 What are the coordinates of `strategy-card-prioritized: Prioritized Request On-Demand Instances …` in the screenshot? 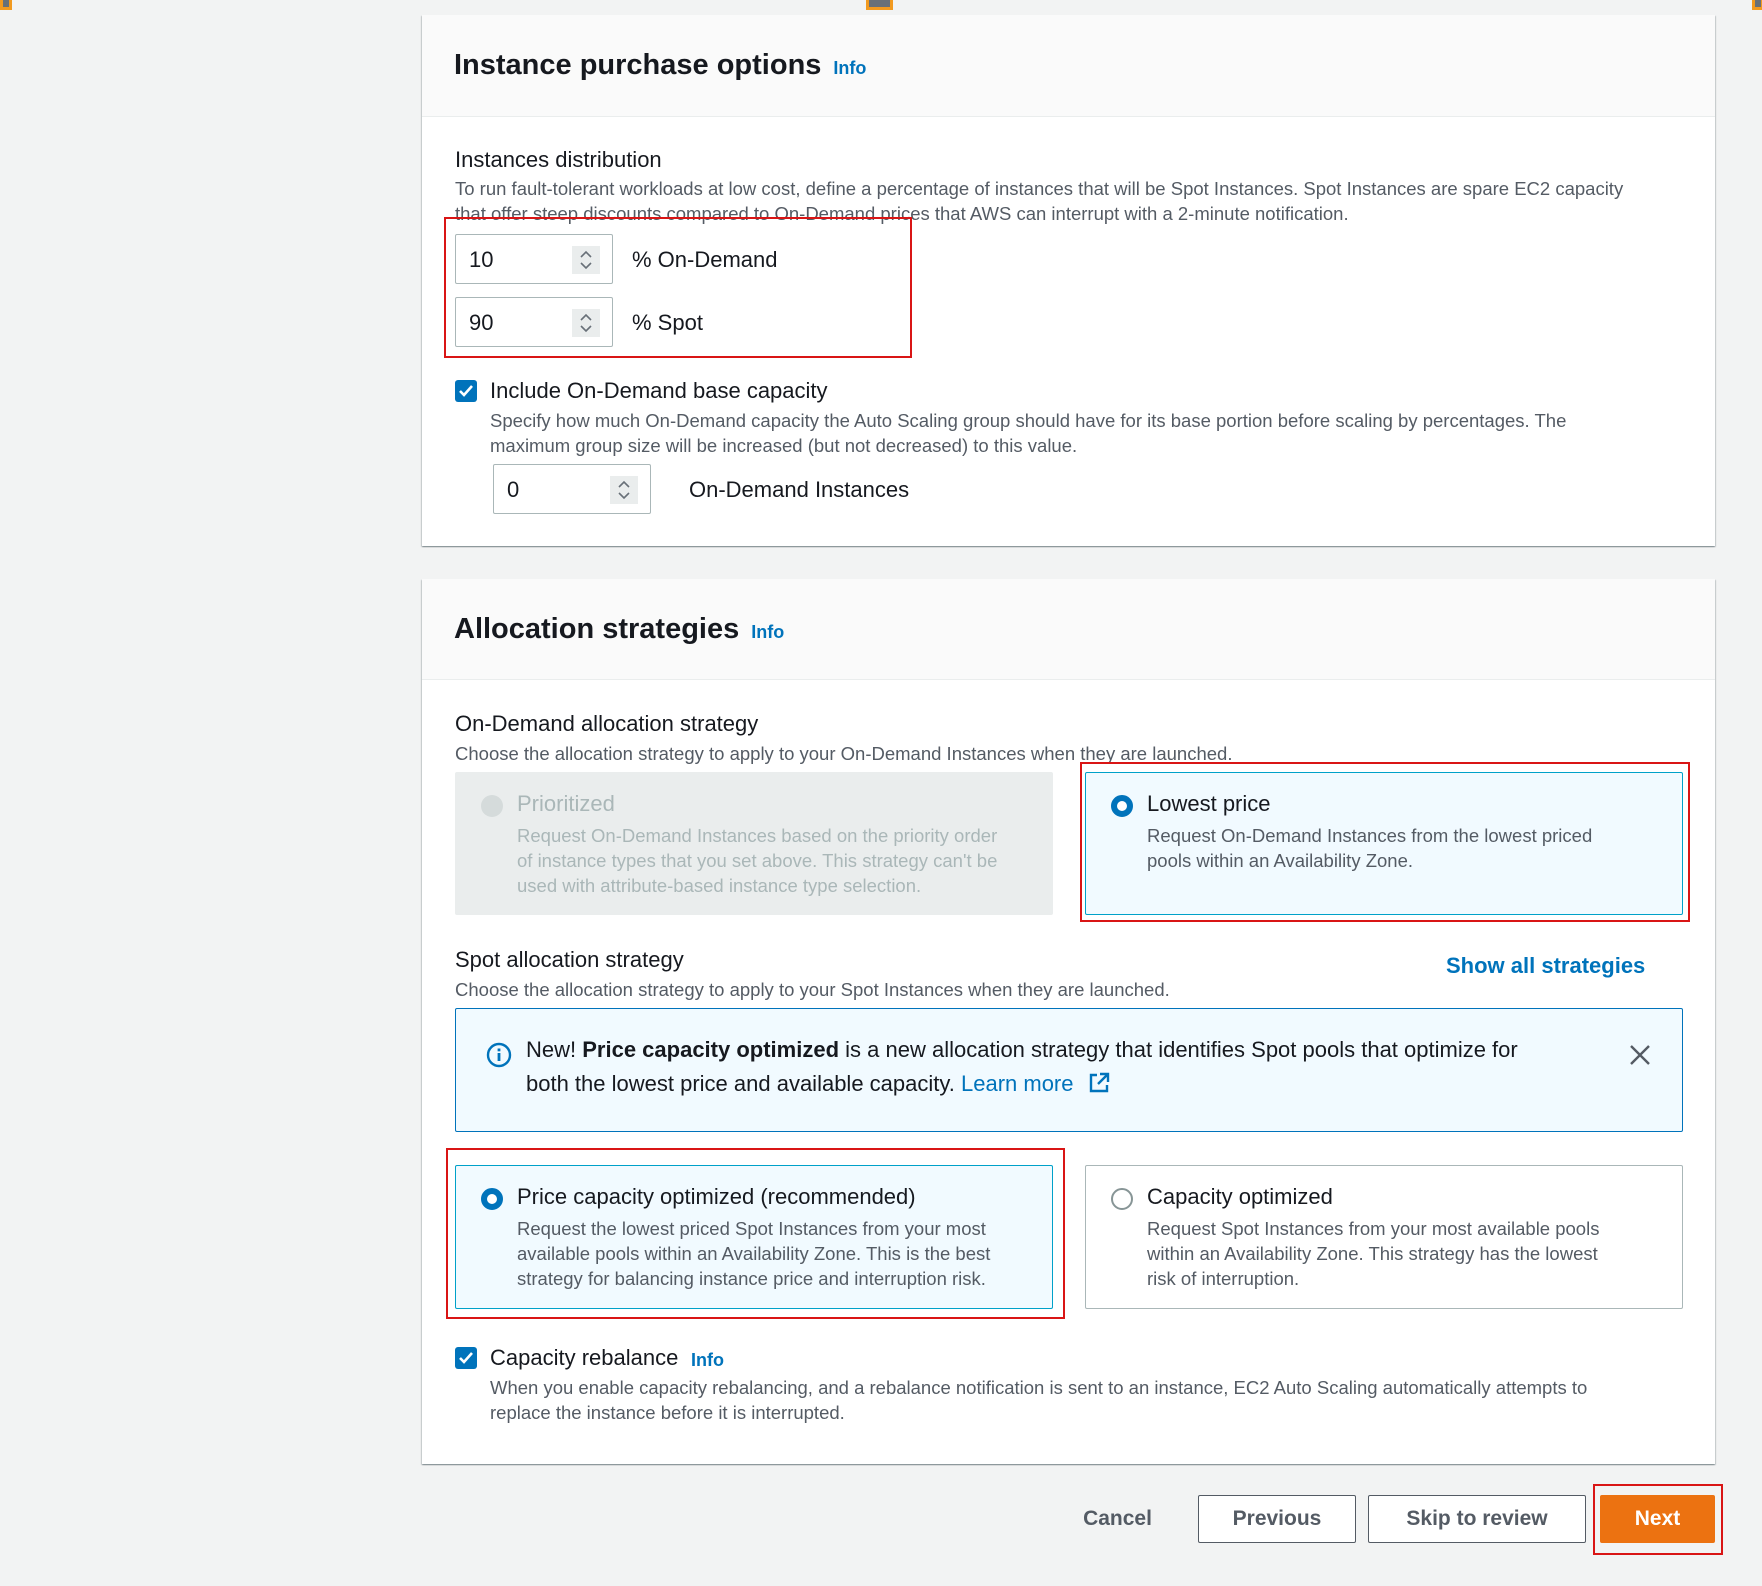 It's located at (754, 843).